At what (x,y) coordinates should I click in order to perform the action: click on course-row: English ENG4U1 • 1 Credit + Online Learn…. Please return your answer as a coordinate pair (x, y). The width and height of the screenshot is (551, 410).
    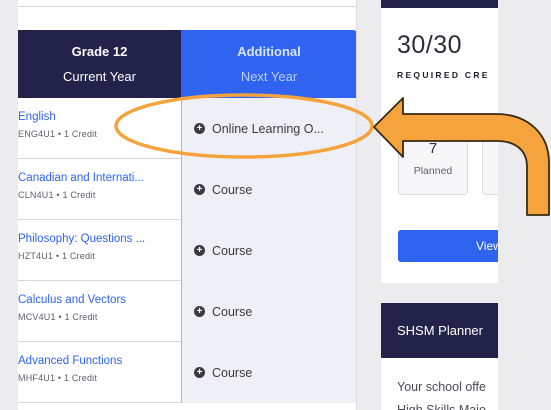
    Looking at the image, I should click on (187, 128).